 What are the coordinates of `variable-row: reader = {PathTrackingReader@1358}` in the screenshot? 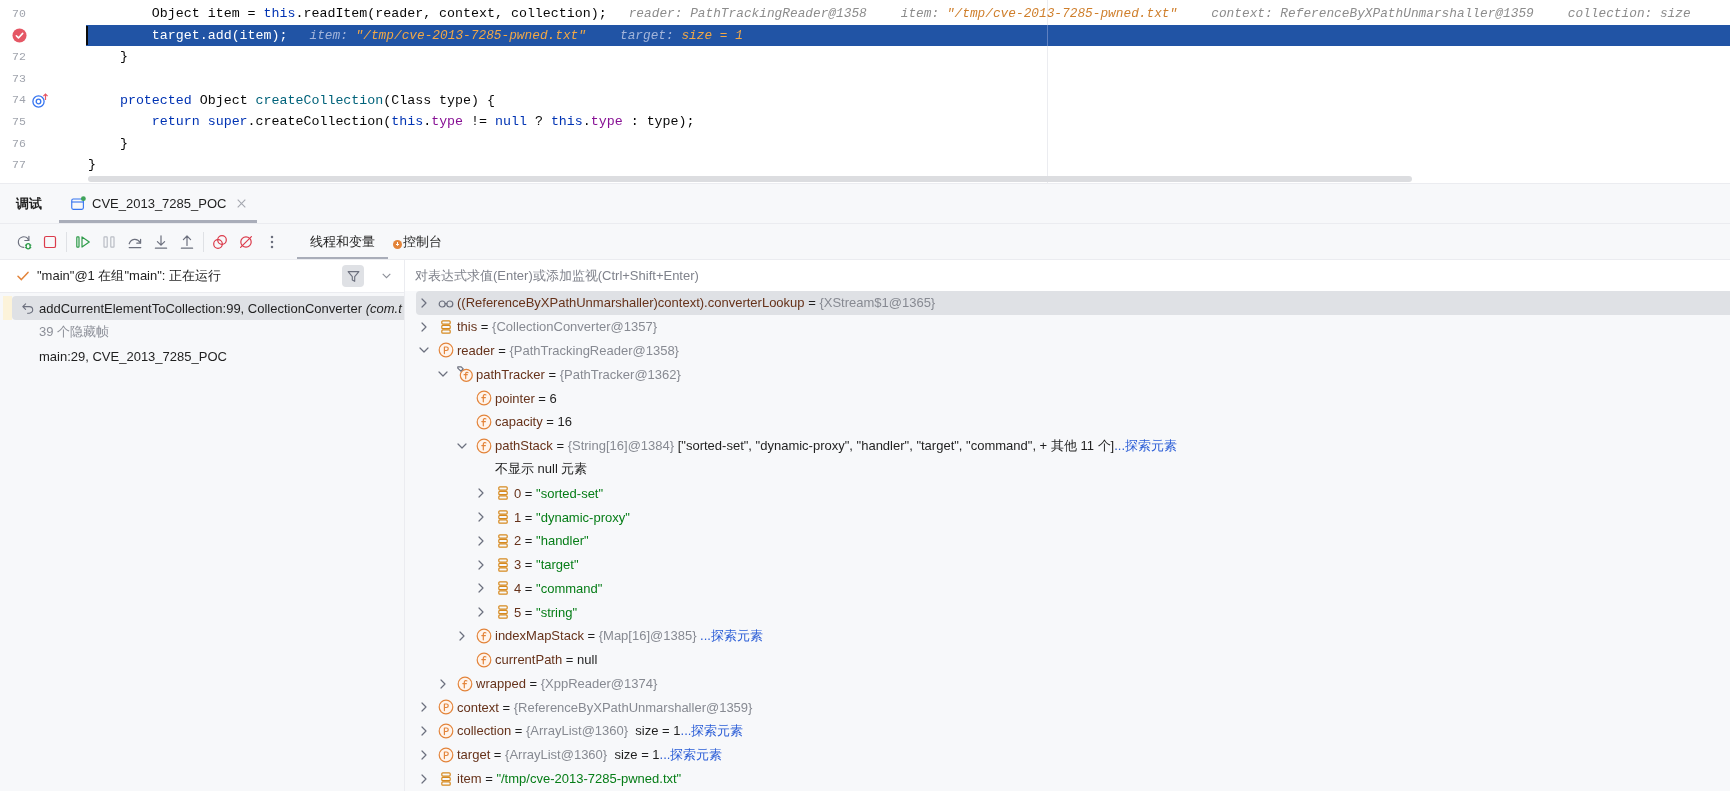 It's located at (549, 350).